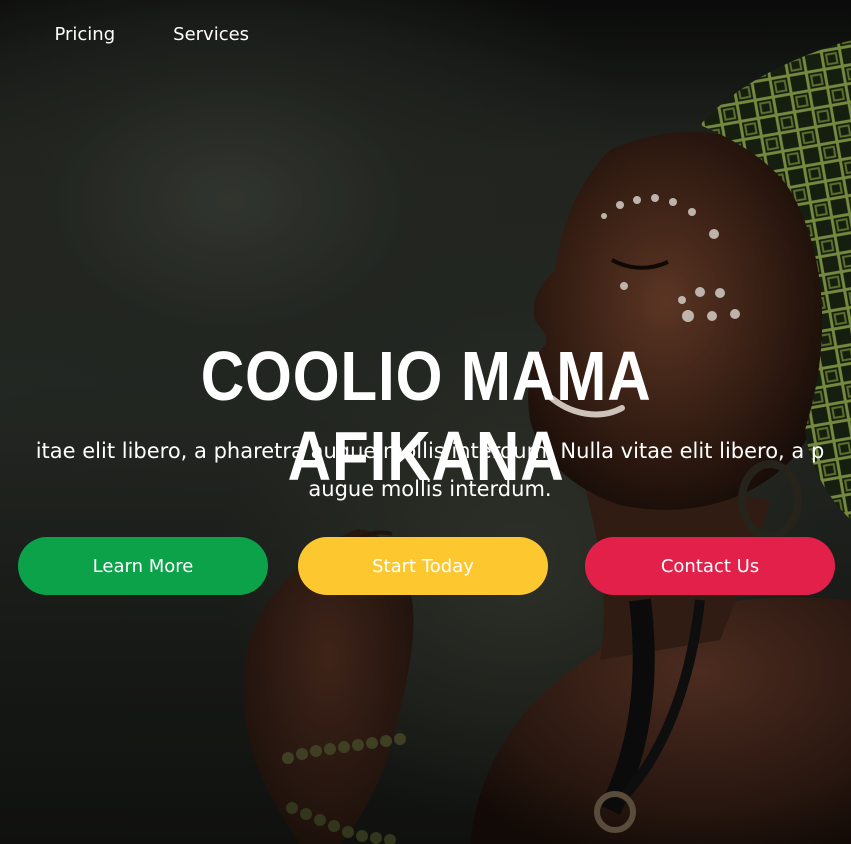  I want to click on start-today-button: Start Today, so click(423, 566).